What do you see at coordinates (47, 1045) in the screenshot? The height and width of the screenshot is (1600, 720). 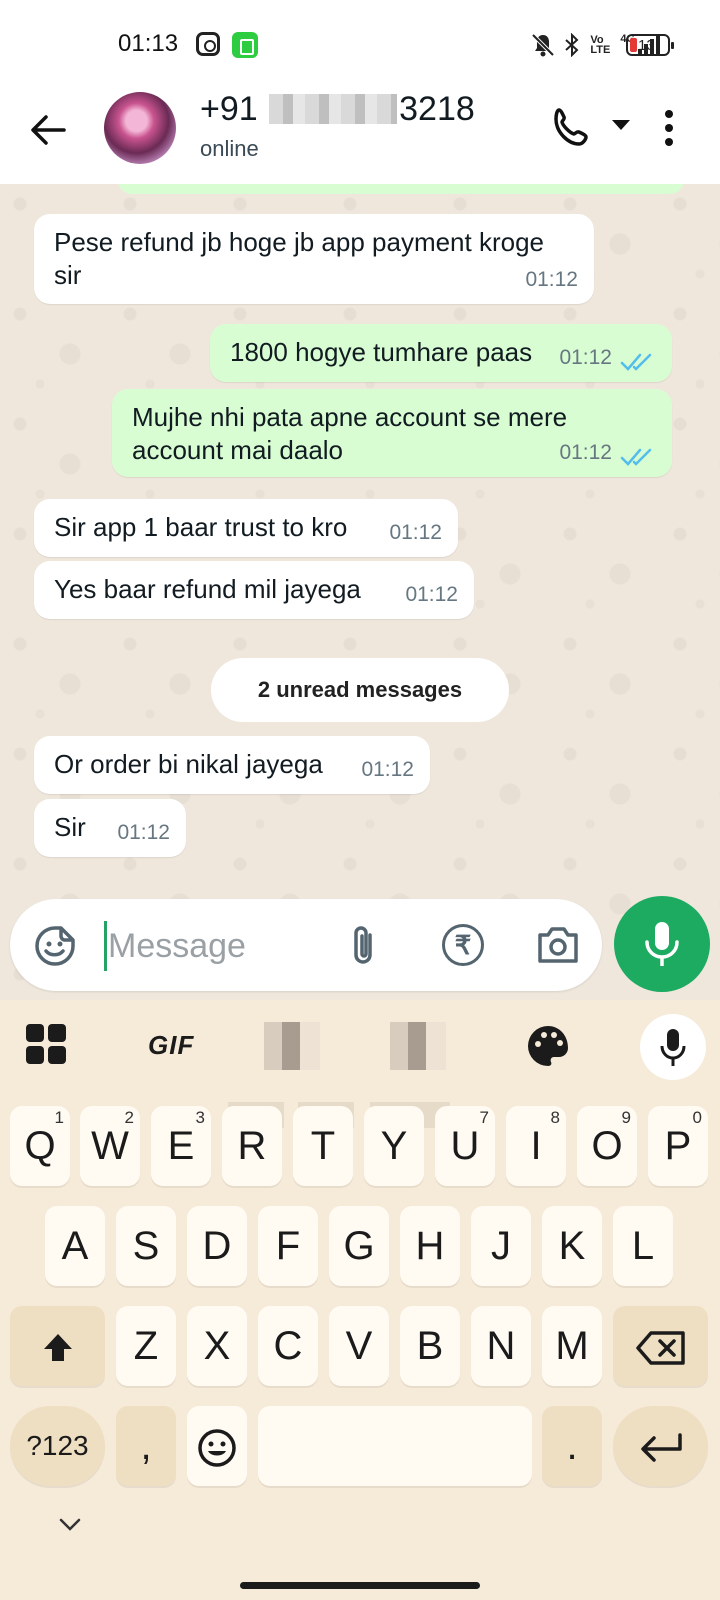 I see `keyboard-apps-icon` at bounding box center [47, 1045].